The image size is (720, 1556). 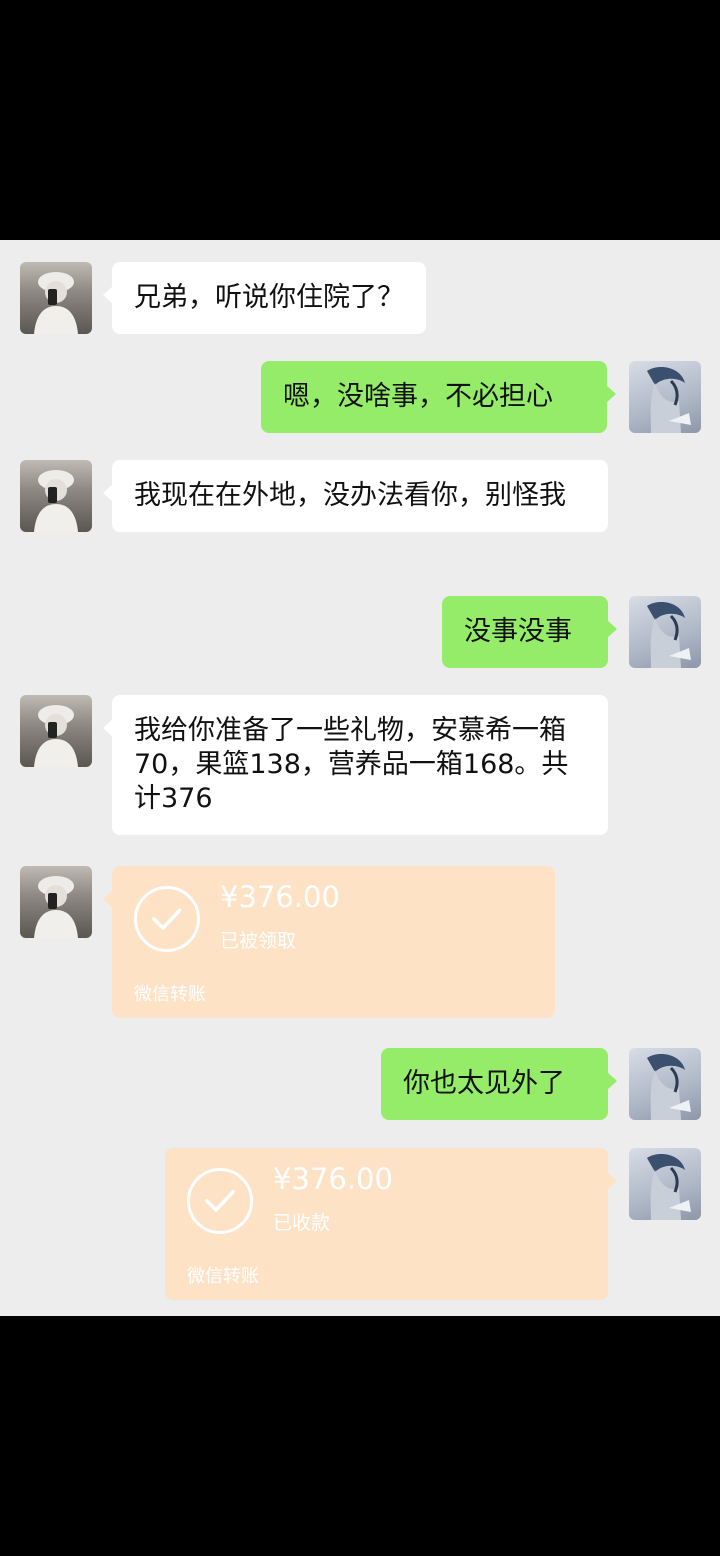 What do you see at coordinates (391, 1224) in the screenshot?
I see `transfer-card-outgoing: ¥376.00 已收款 微信转账` at bounding box center [391, 1224].